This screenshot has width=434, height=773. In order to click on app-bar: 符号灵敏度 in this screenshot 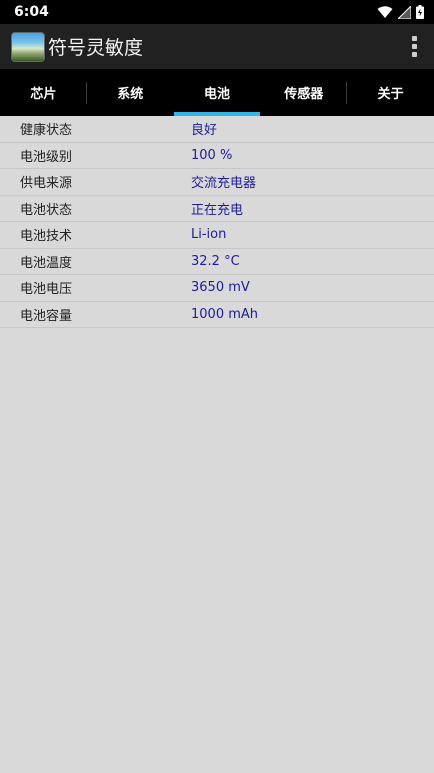, I will do `click(217, 46)`.